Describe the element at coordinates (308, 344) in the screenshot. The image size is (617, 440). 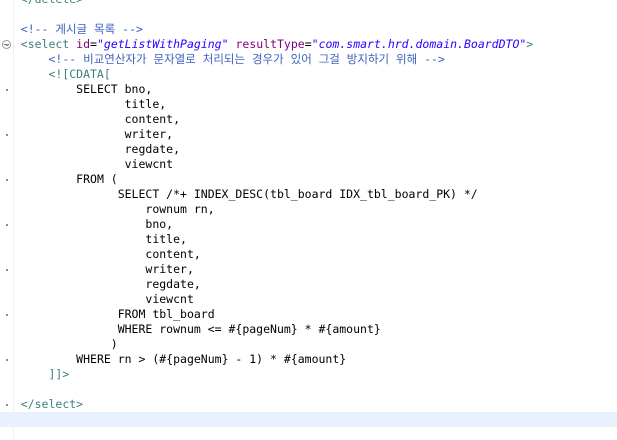
I see `code-line: )` at that location.